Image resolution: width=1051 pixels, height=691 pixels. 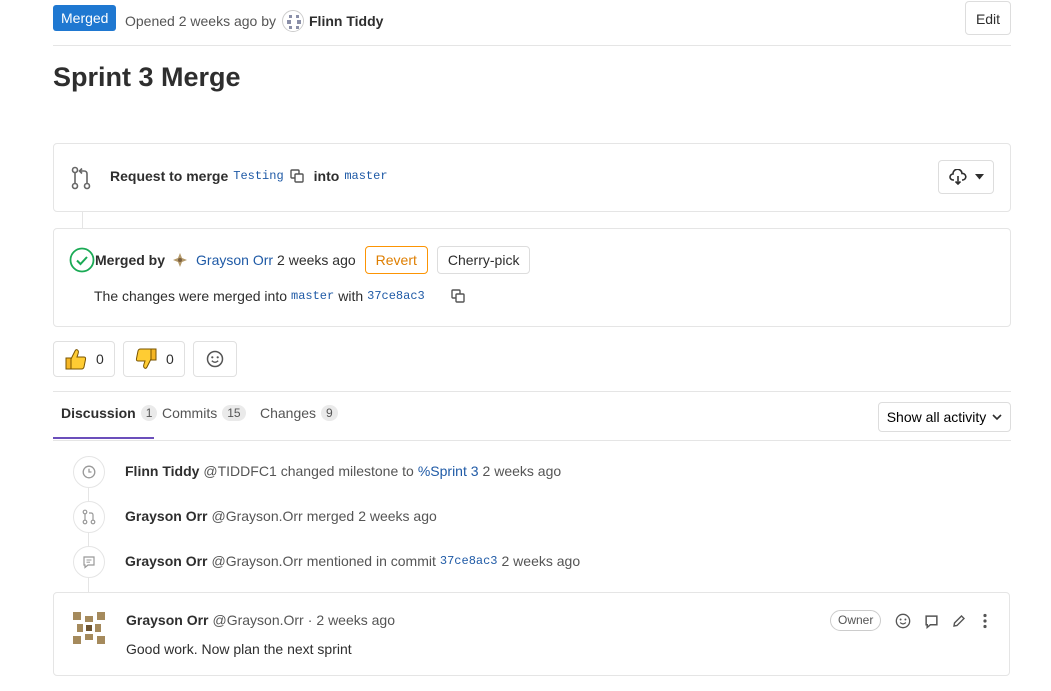 What do you see at coordinates (180, 260) in the screenshot?
I see `merger-avatar` at bounding box center [180, 260].